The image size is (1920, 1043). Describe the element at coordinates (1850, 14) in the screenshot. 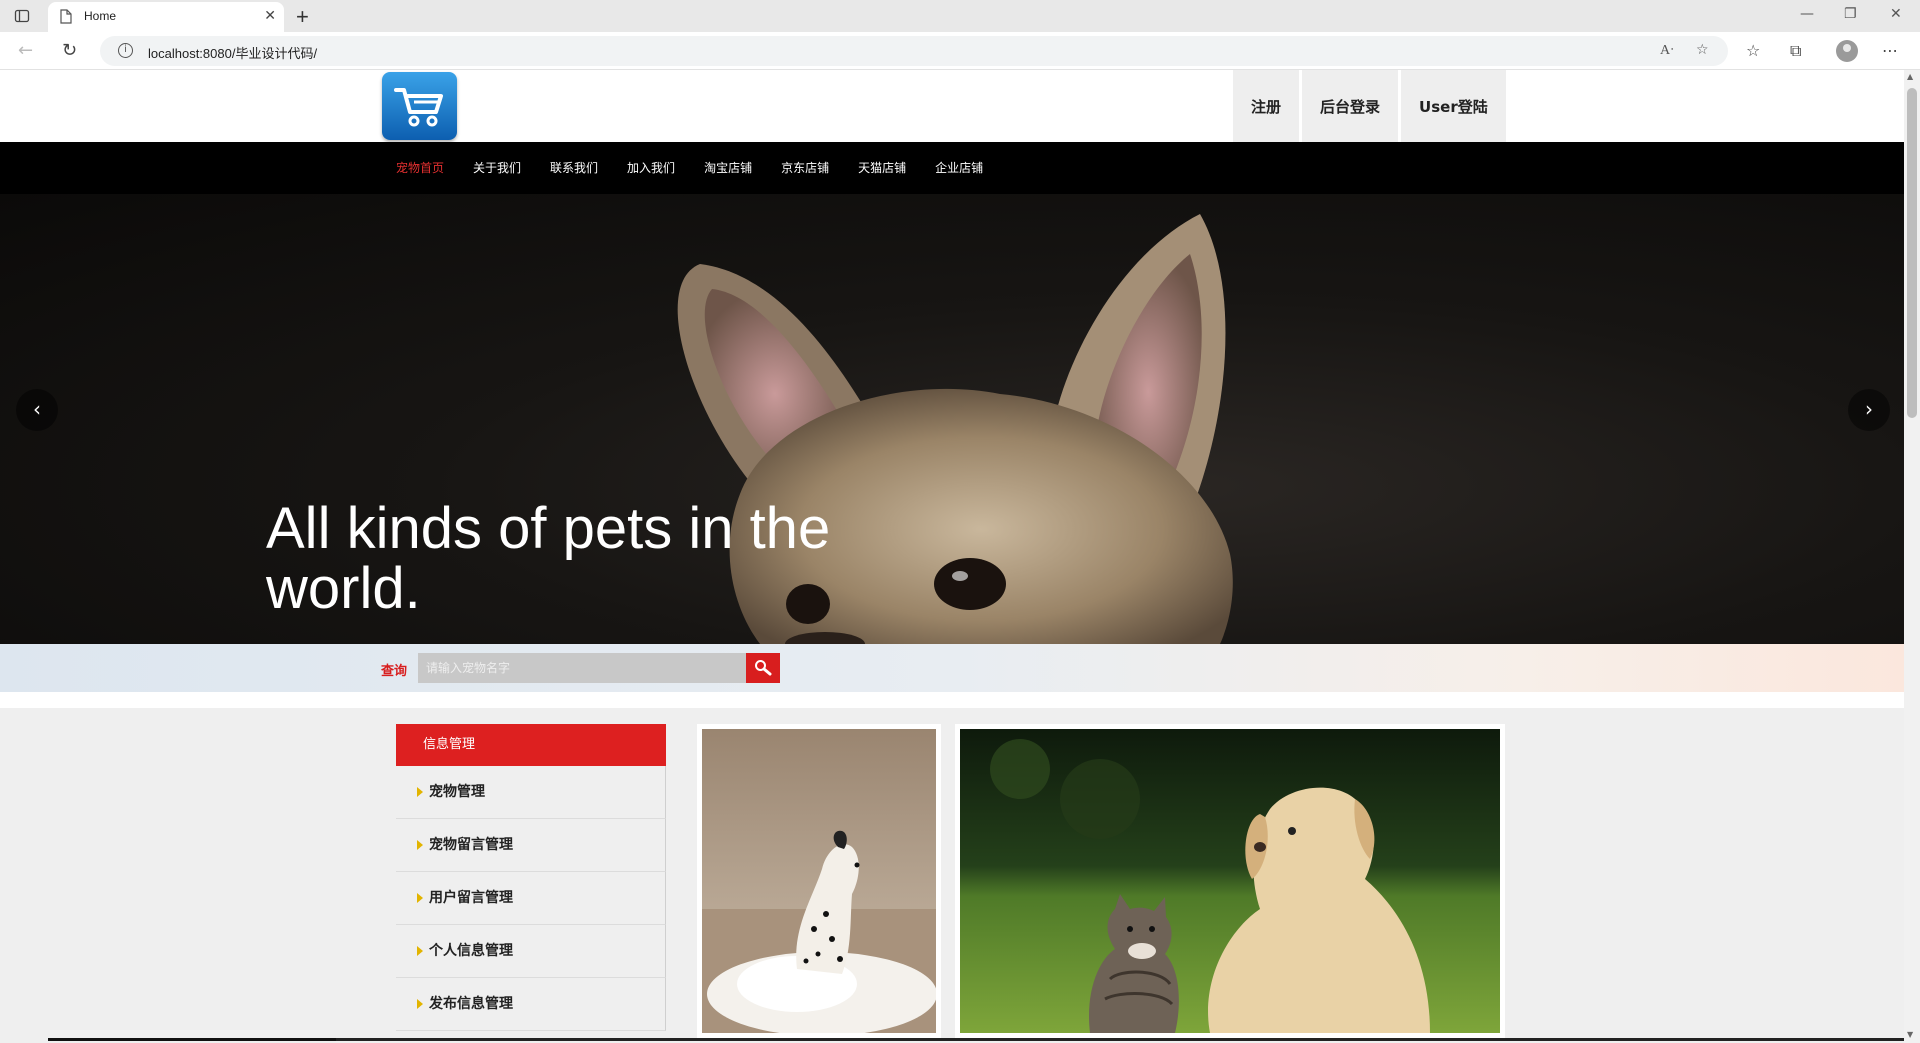

I see `restore-icon: ❐` at that location.